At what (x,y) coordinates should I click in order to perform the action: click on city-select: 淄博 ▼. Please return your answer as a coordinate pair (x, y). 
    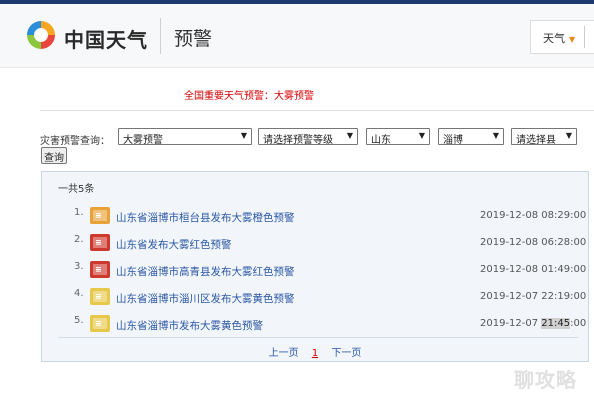
    Looking at the image, I should click on (471, 137).